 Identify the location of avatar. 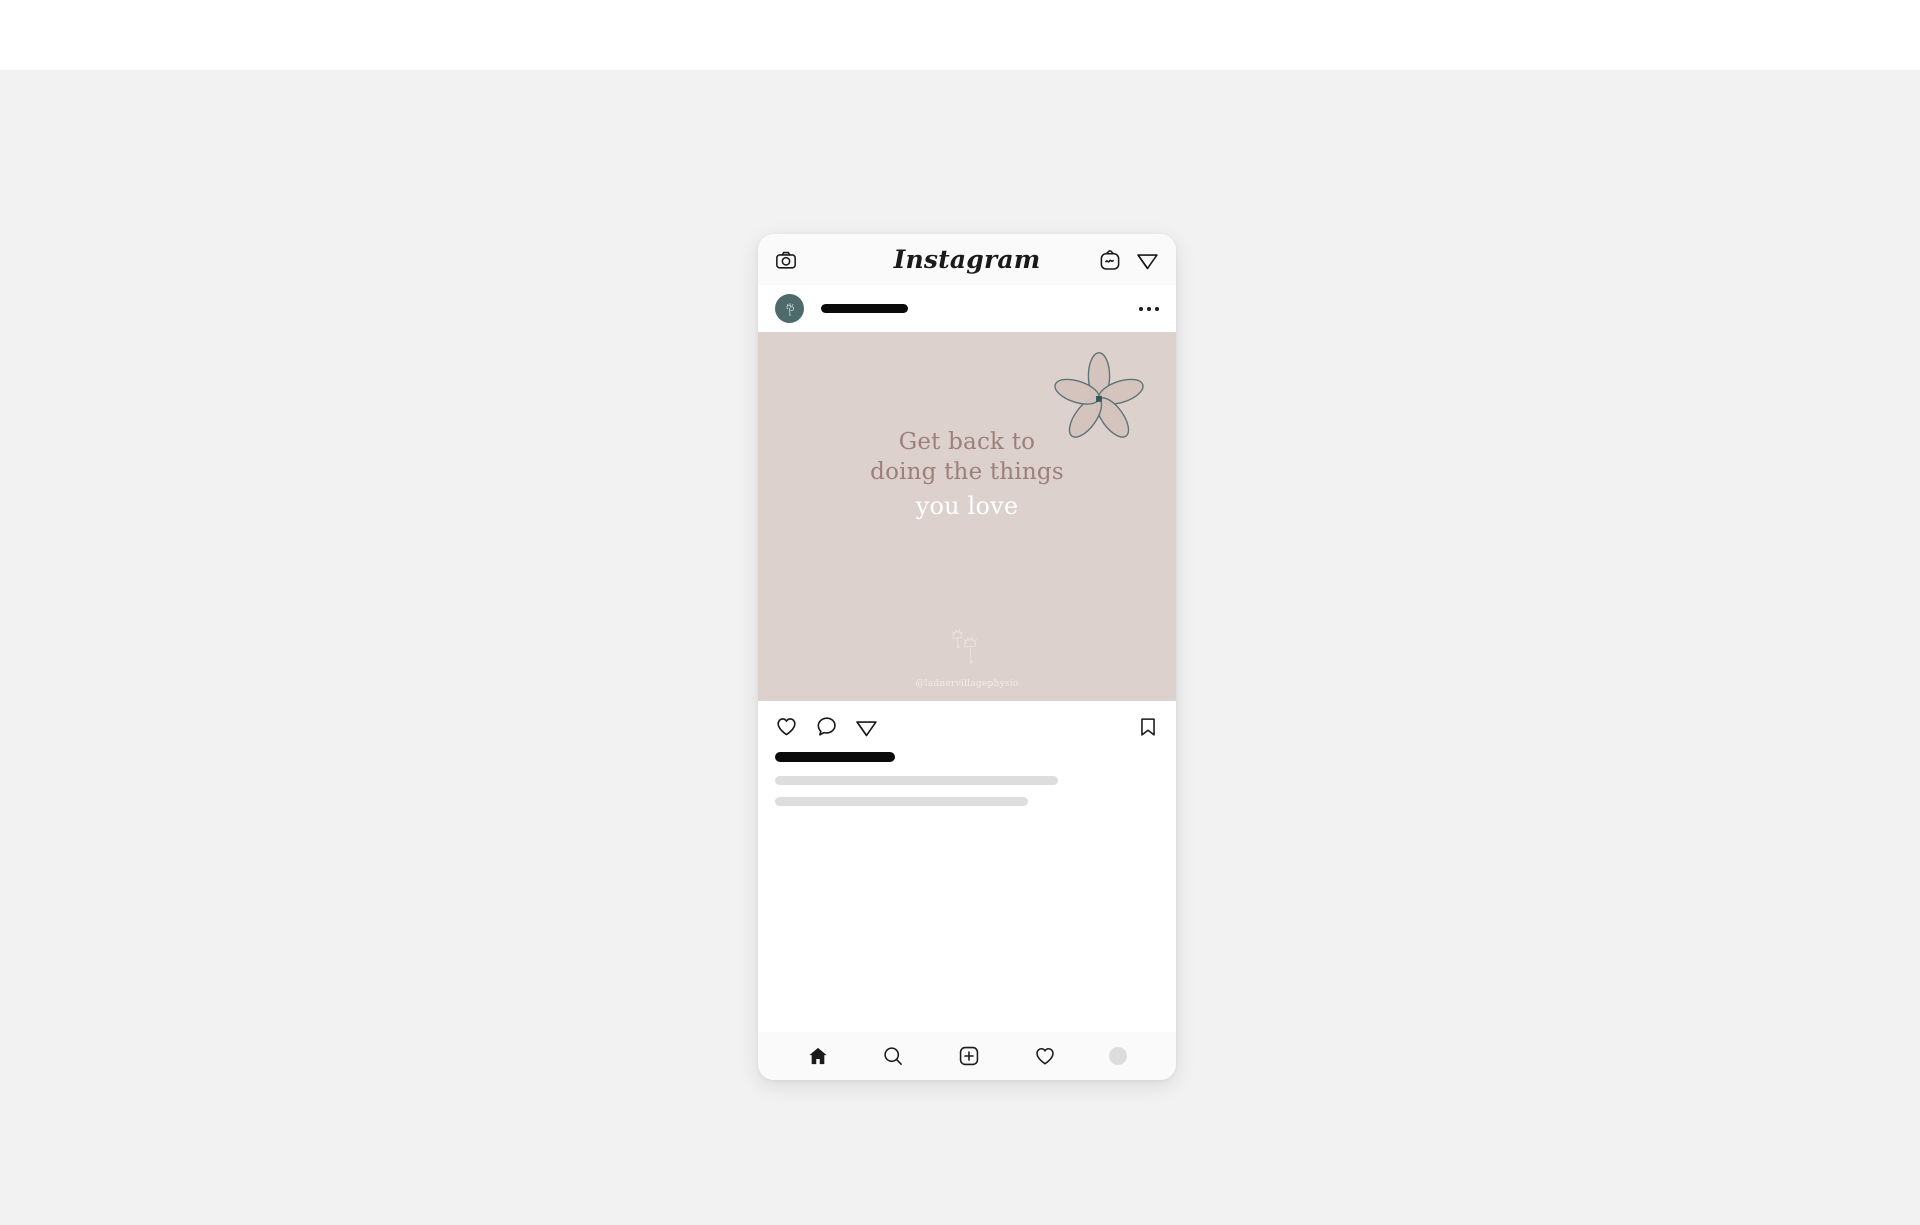
(789, 308).